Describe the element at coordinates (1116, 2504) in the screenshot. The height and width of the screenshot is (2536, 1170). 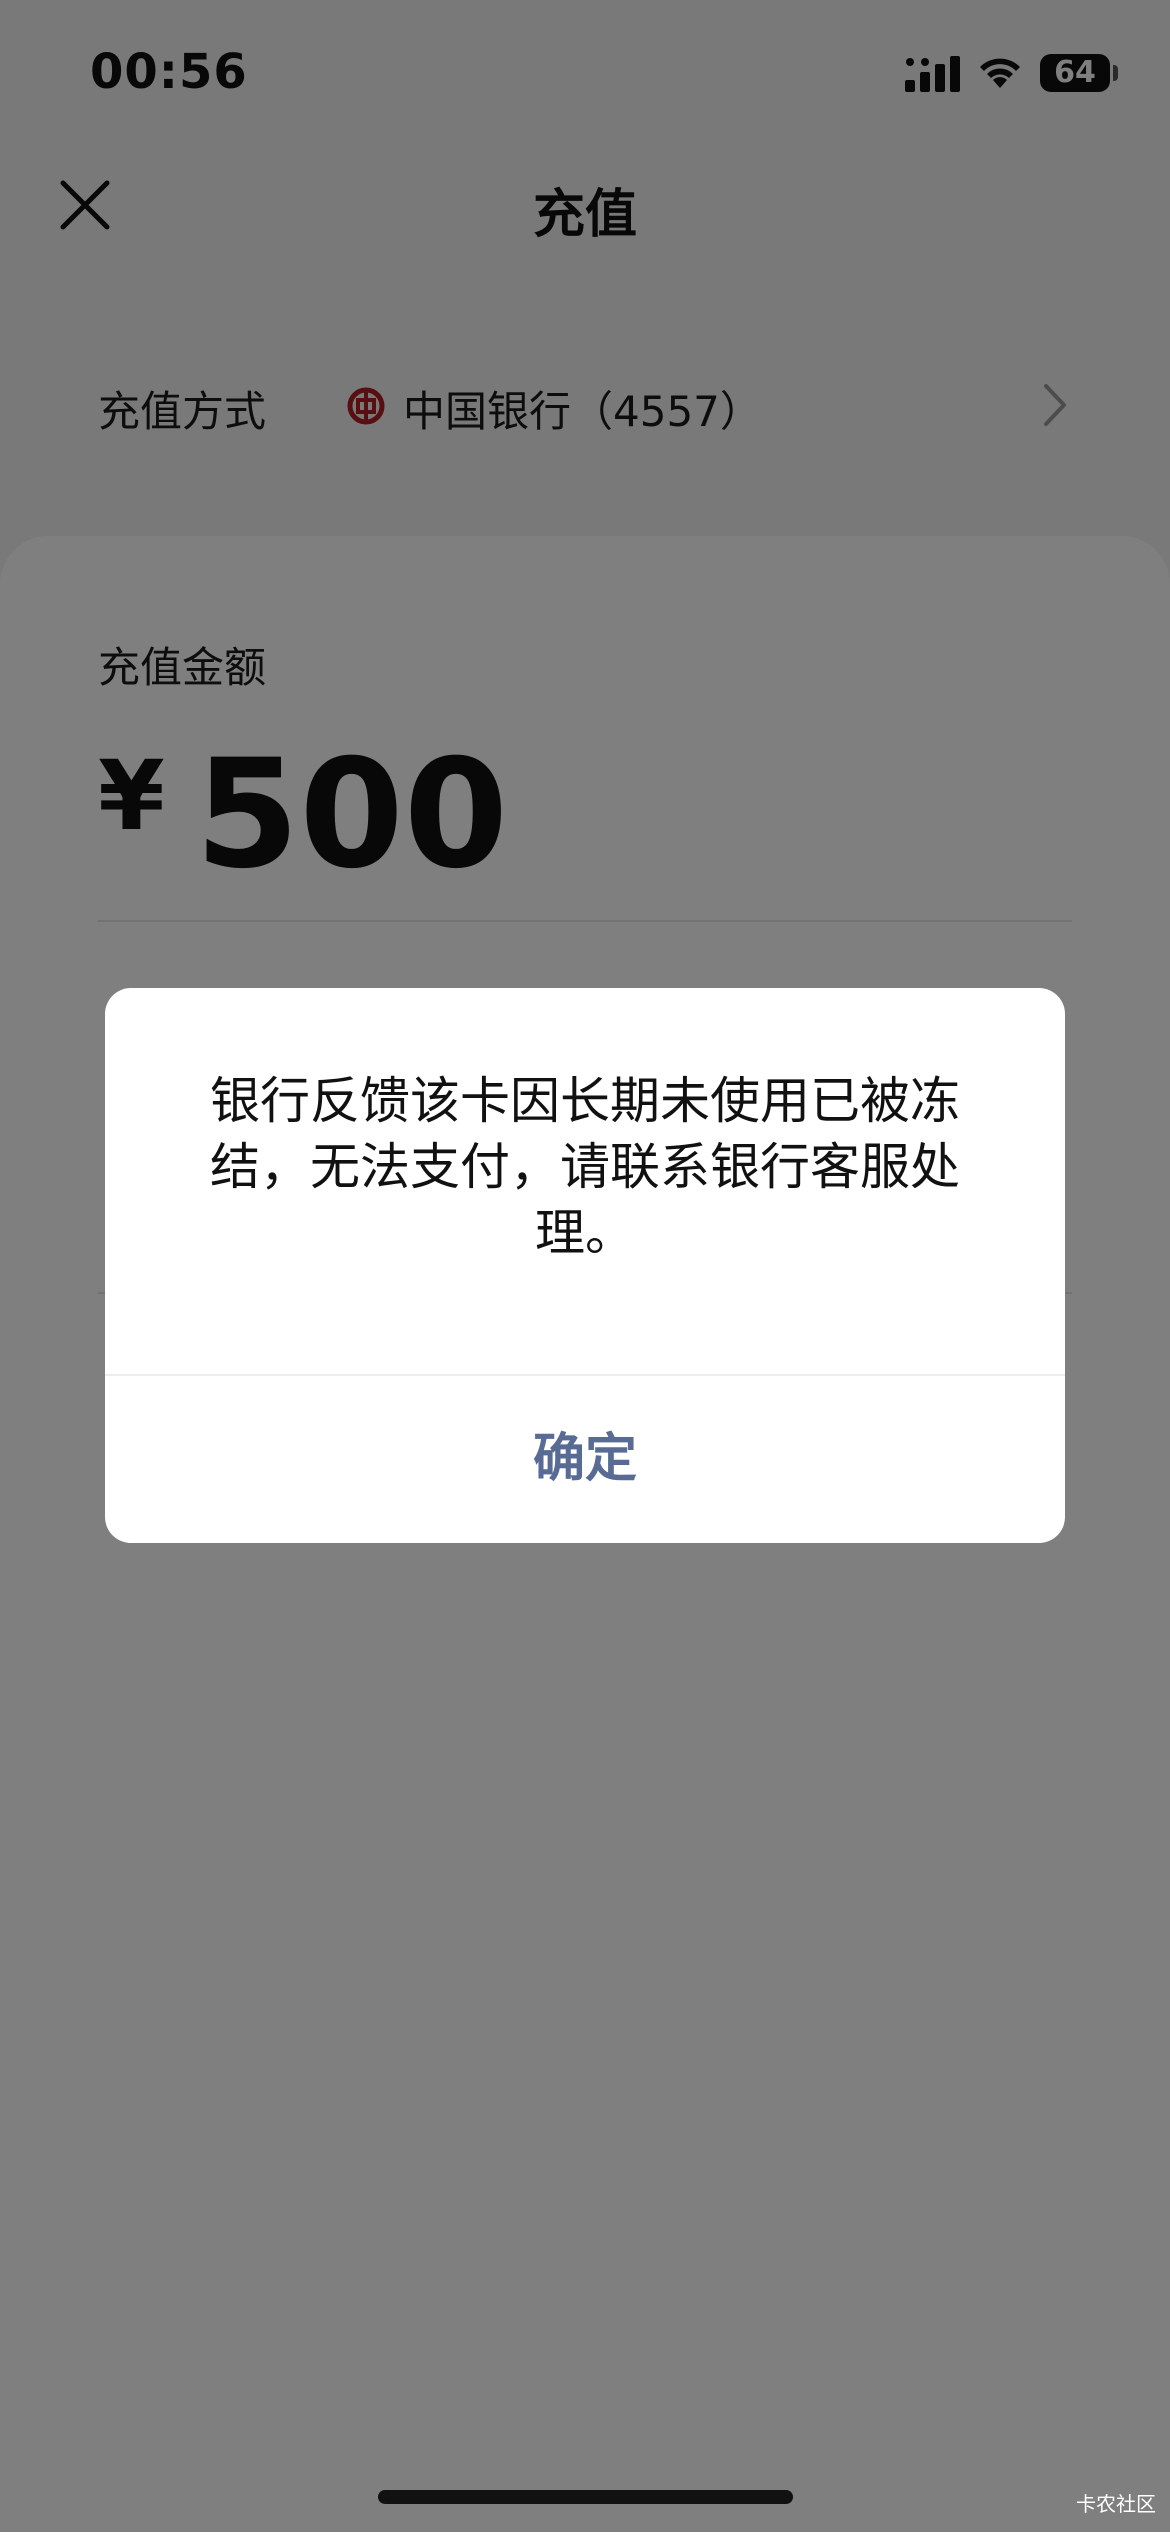
I see `watermark: 卡农社区` at that location.